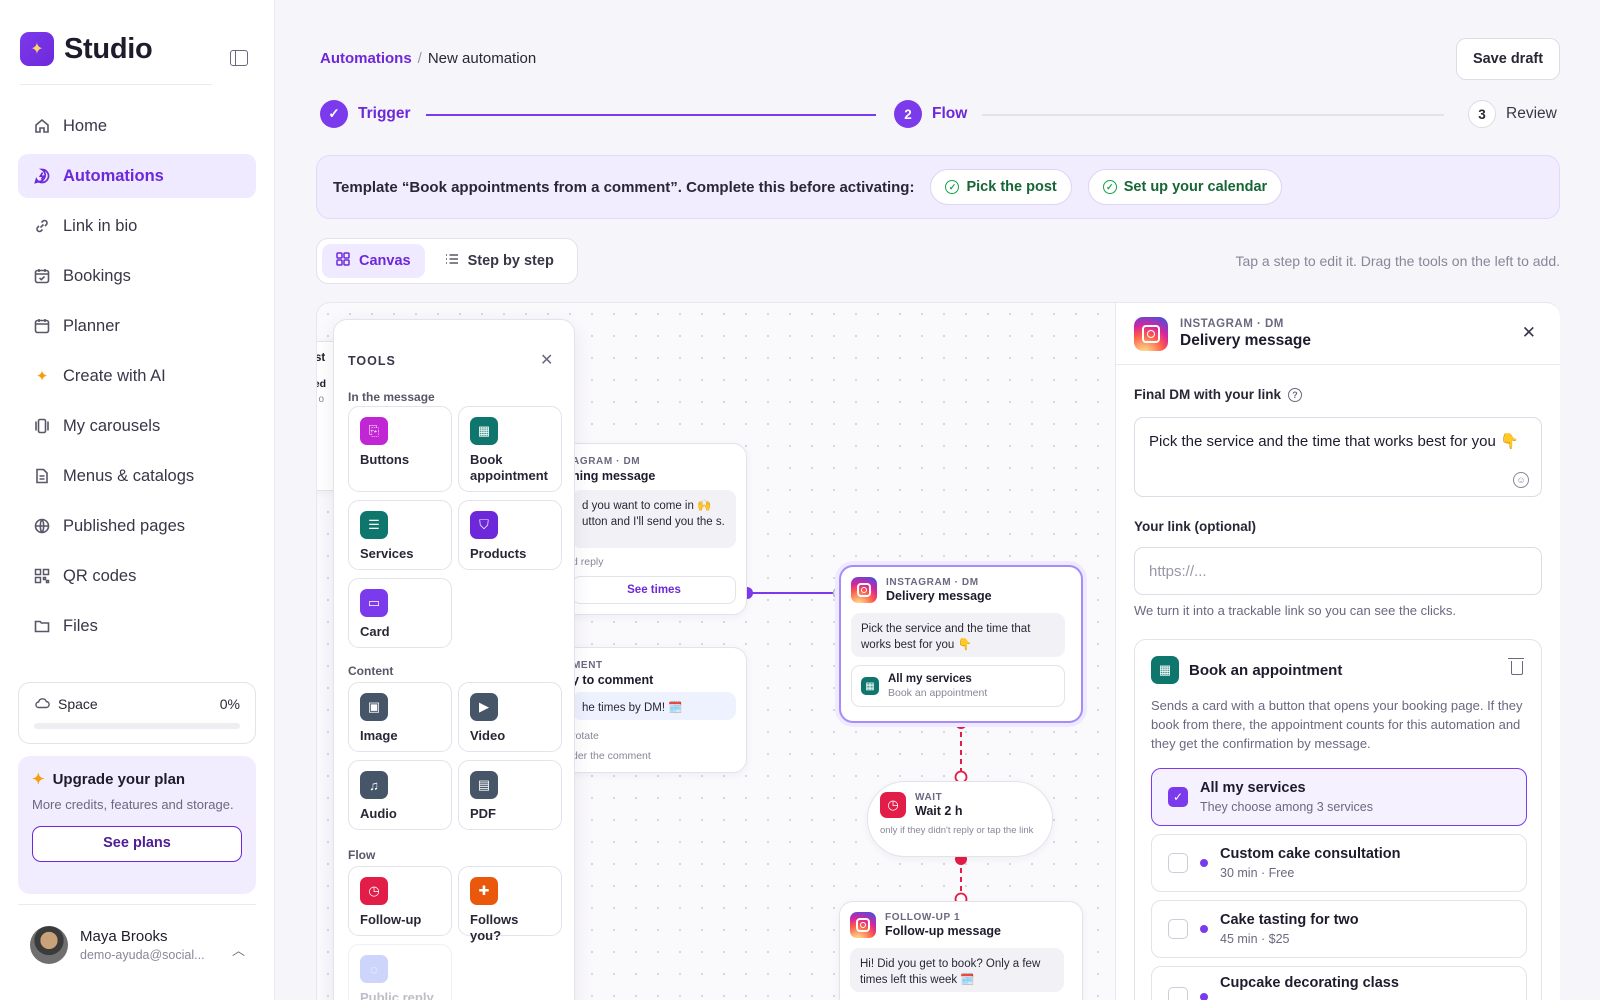  What do you see at coordinates (321, 358) in the screenshot?
I see `node-title: ost` at bounding box center [321, 358].